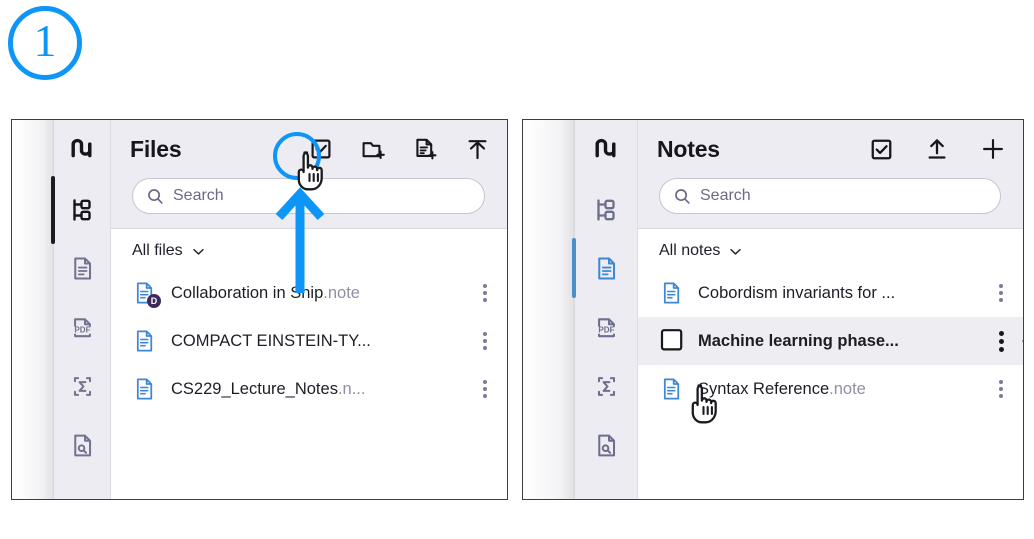 The width and height of the screenshot is (1034, 539). I want to click on group-filter-label: All notes, so click(690, 250).